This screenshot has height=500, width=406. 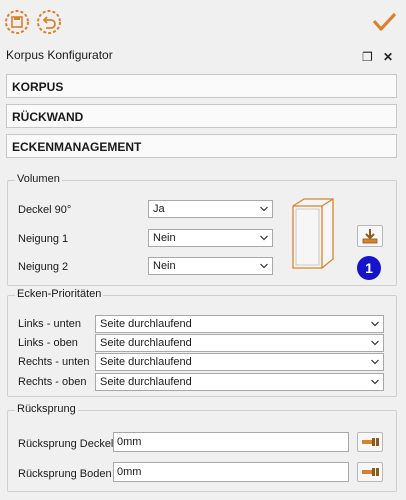 What do you see at coordinates (210, 238) in the screenshot?
I see `neigung-1-select: Nein` at bounding box center [210, 238].